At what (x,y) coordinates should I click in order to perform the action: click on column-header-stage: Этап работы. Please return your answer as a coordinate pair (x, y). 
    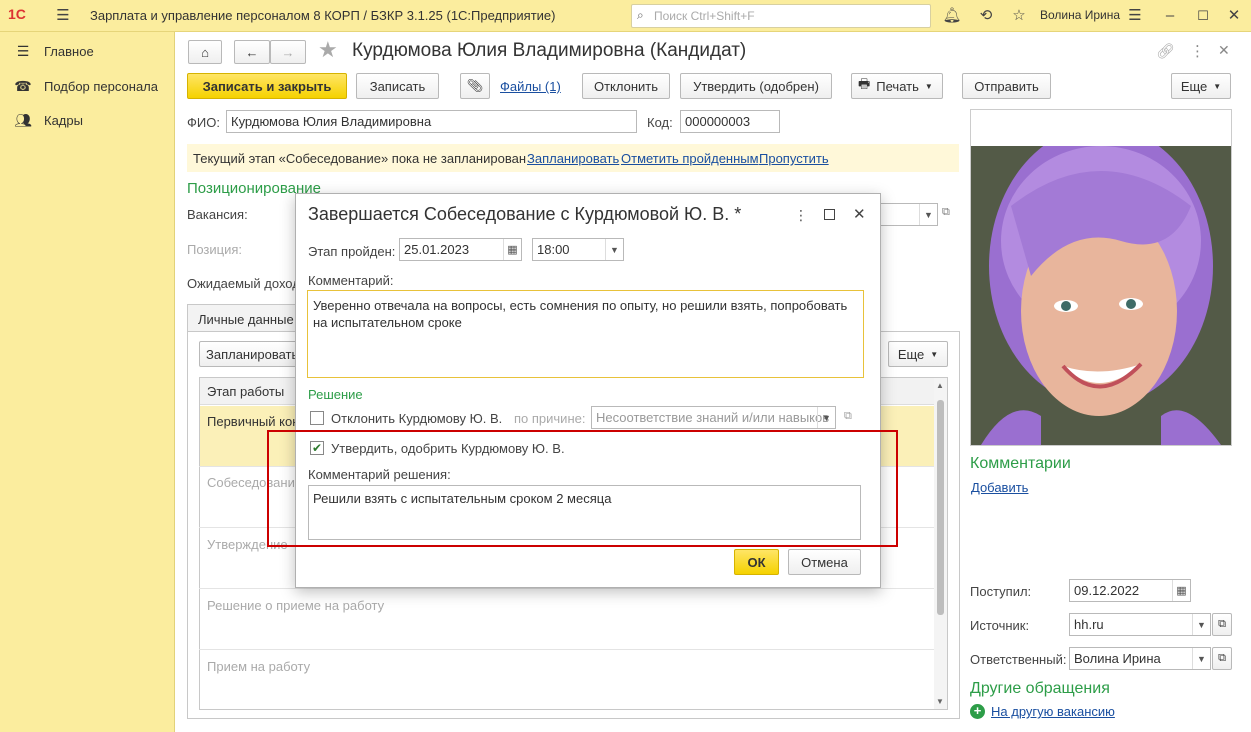
    Looking at the image, I should click on (246, 391).